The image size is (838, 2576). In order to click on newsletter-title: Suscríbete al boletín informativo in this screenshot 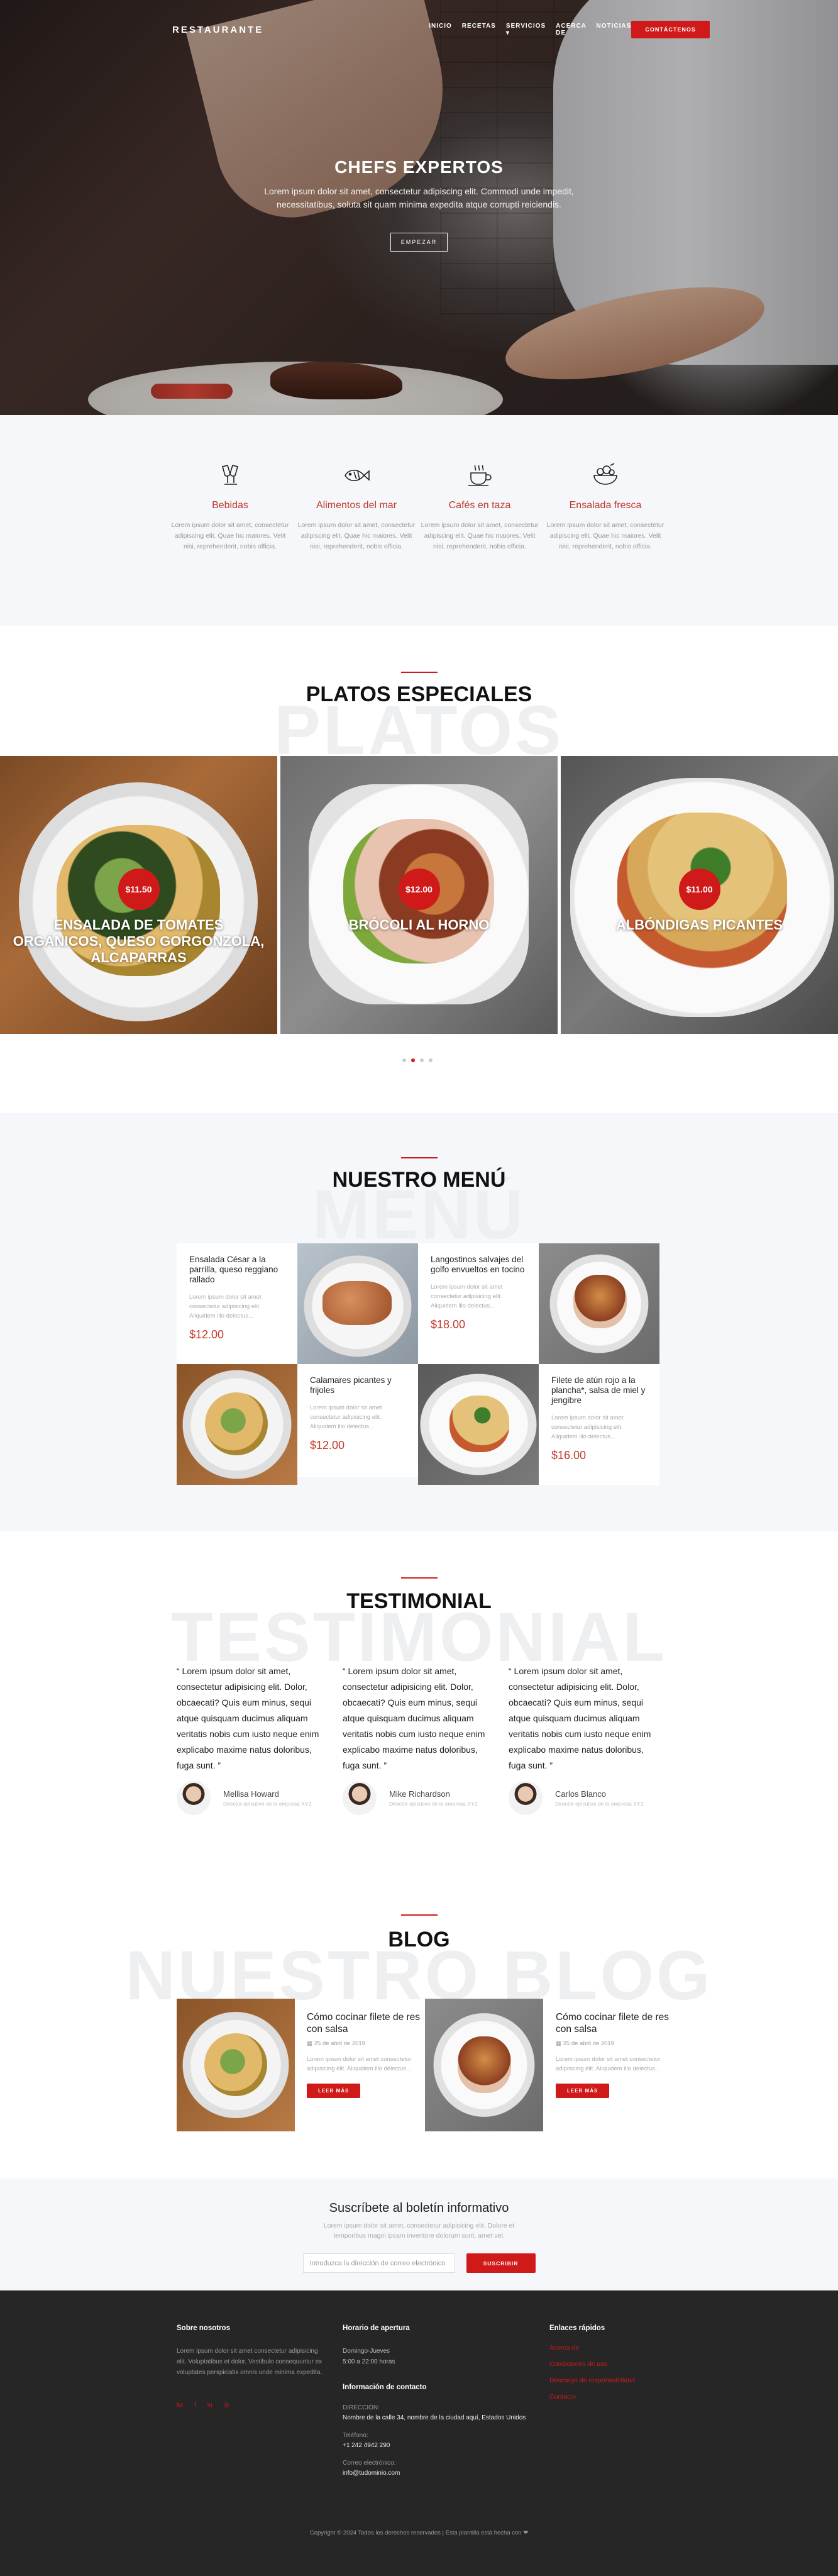, I will do `click(419, 2208)`.